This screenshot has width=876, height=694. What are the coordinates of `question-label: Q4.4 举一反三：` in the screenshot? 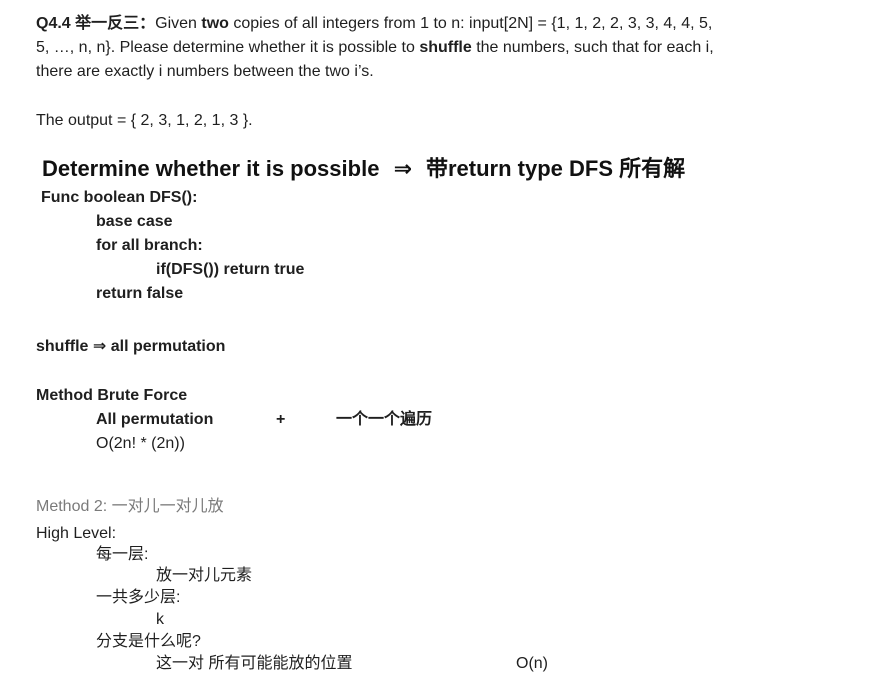 It's located at (96, 23).